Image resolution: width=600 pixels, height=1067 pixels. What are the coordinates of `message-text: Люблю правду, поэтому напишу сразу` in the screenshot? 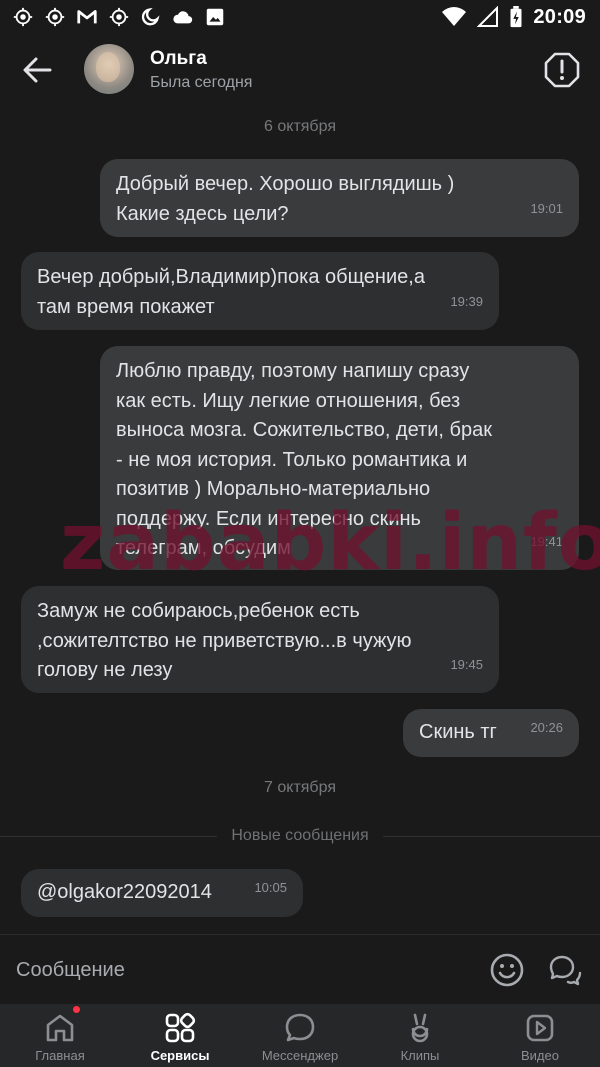 It's located at (293, 371).